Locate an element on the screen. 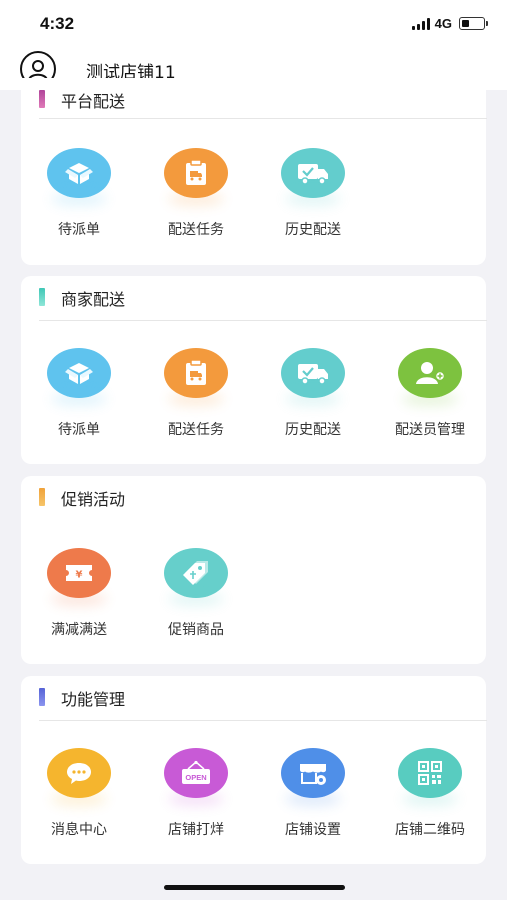 This screenshot has height=900, width=507. network-type: 4G is located at coordinates (443, 23).